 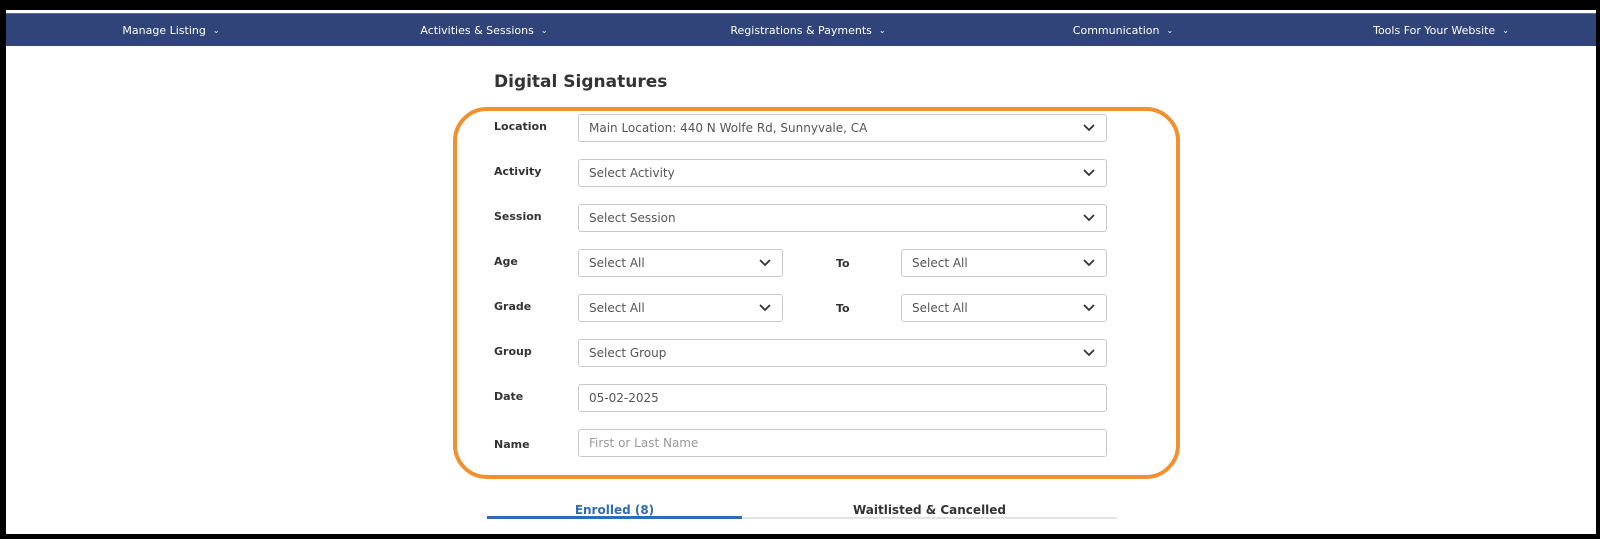 What do you see at coordinates (518, 216) in the screenshot?
I see `session-label: Session` at bounding box center [518, 216].